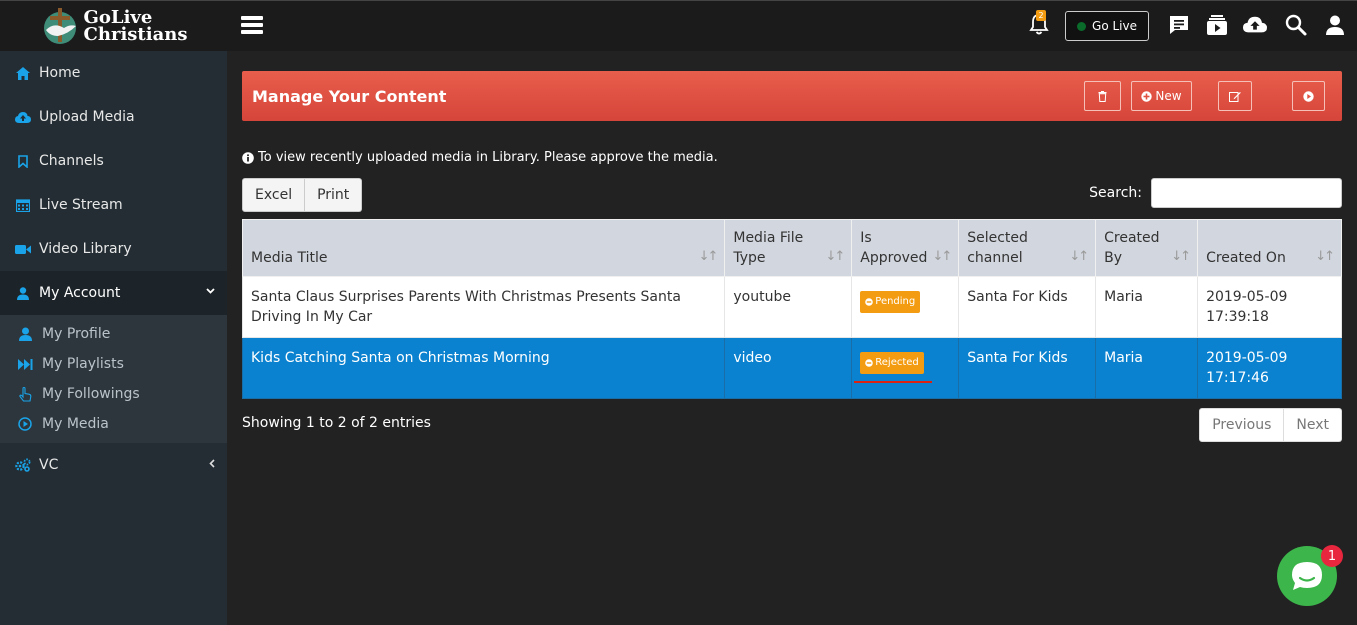 The height and width of the screenshot is (625, 1357). What do you see at coordinates (274, 195) in the screenshot?
I see `excel-export-button: Excel` at bounding box center [274, 195].